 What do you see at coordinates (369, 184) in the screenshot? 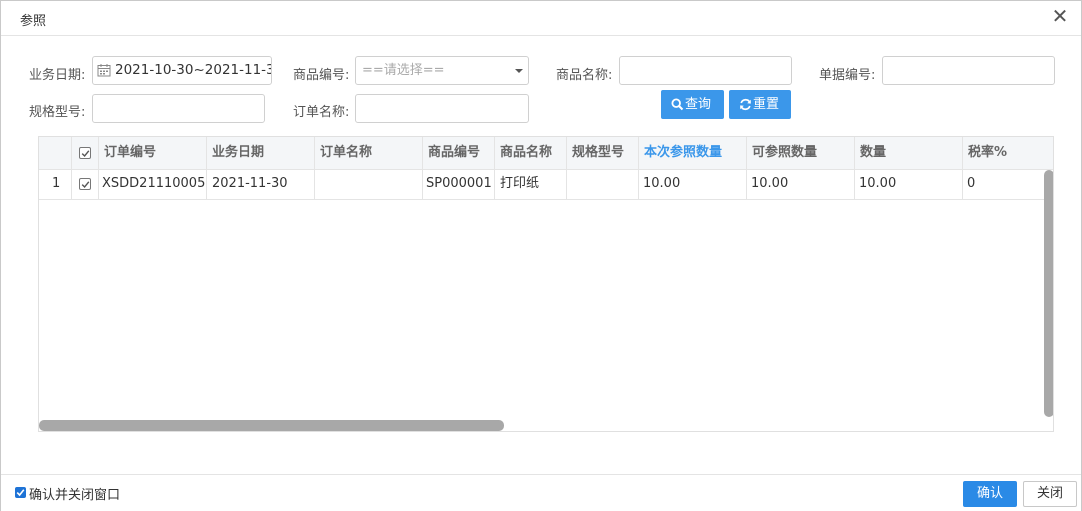
I see `cell-order-name` at bounding box center [369, 184].